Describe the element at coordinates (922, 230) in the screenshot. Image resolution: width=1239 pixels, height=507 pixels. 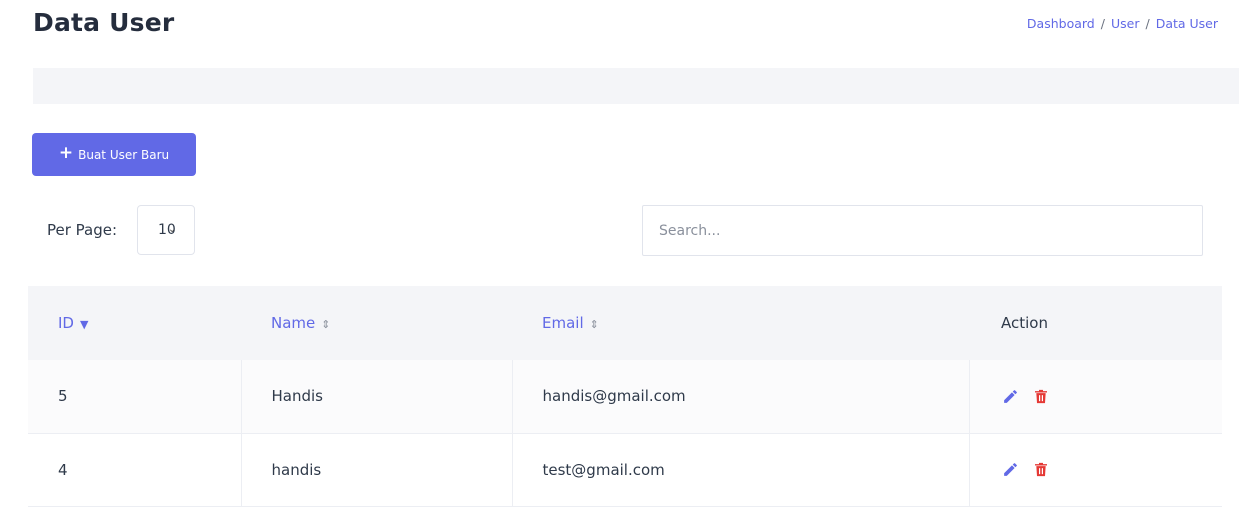
I see `search-input` at that location.